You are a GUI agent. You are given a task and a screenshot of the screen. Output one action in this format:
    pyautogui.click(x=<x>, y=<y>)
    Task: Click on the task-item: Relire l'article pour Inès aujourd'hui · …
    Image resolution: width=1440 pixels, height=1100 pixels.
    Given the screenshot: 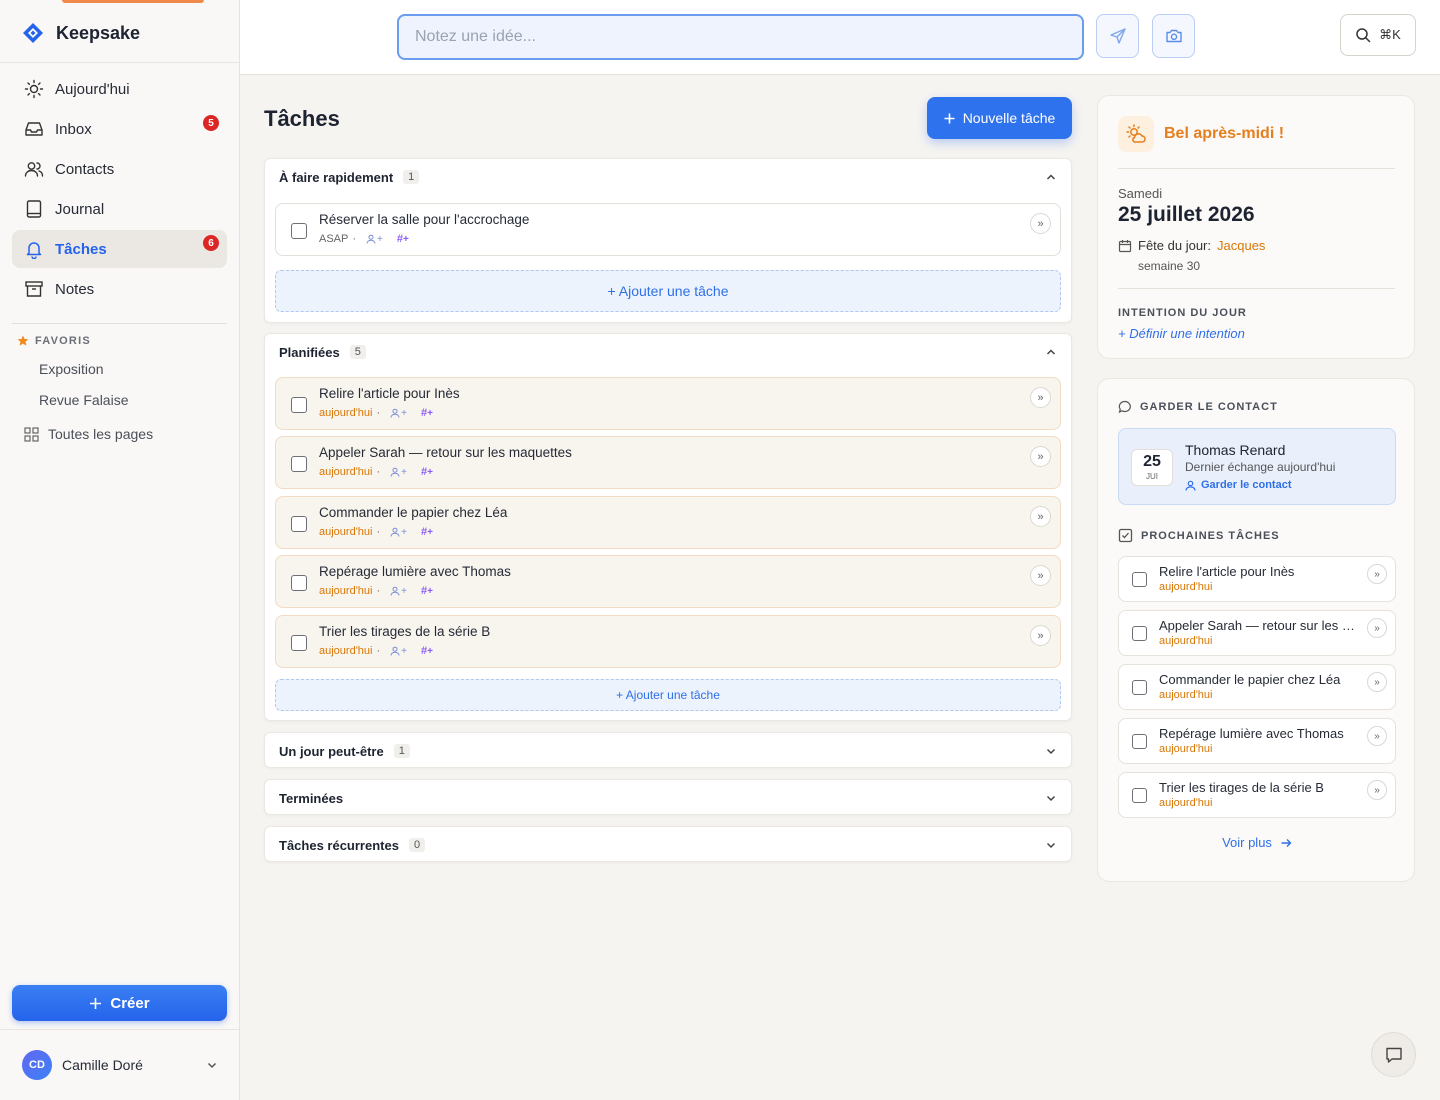 What is the action you would take?
    pyautogui.click(x=668, y=403)
    